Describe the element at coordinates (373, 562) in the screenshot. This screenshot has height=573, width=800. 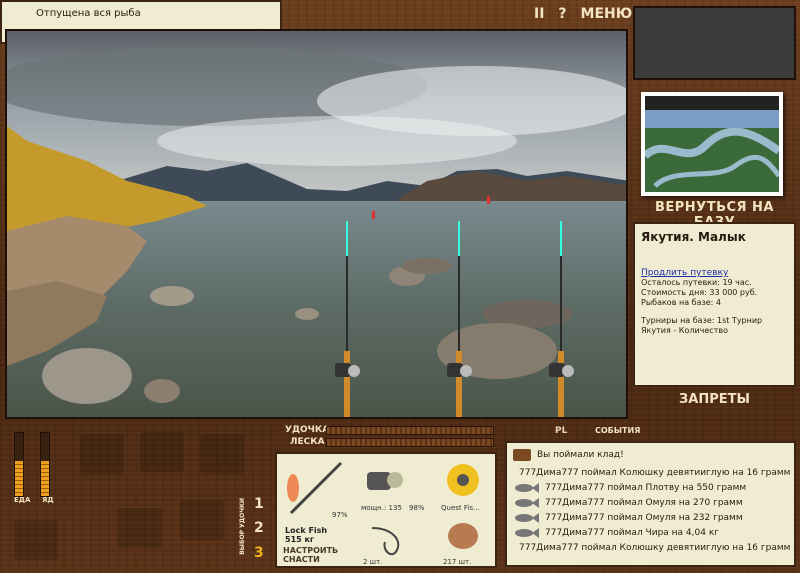
I see `hook-count: 2 шт.` at that location.